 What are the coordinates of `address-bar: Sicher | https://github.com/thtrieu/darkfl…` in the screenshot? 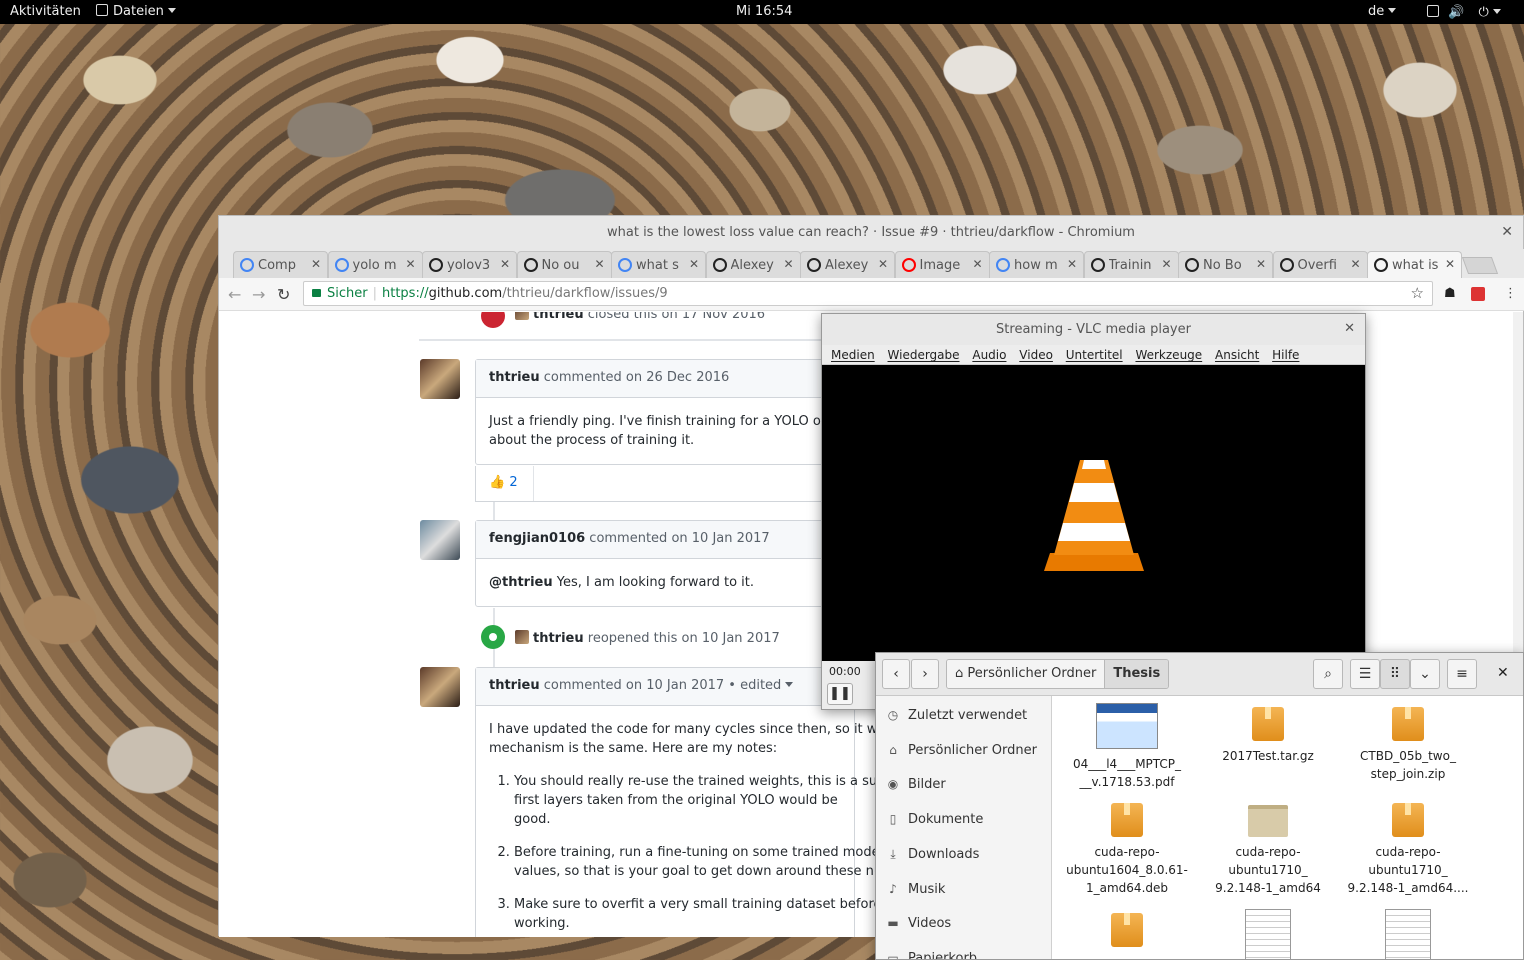 It's located at (868, 293).